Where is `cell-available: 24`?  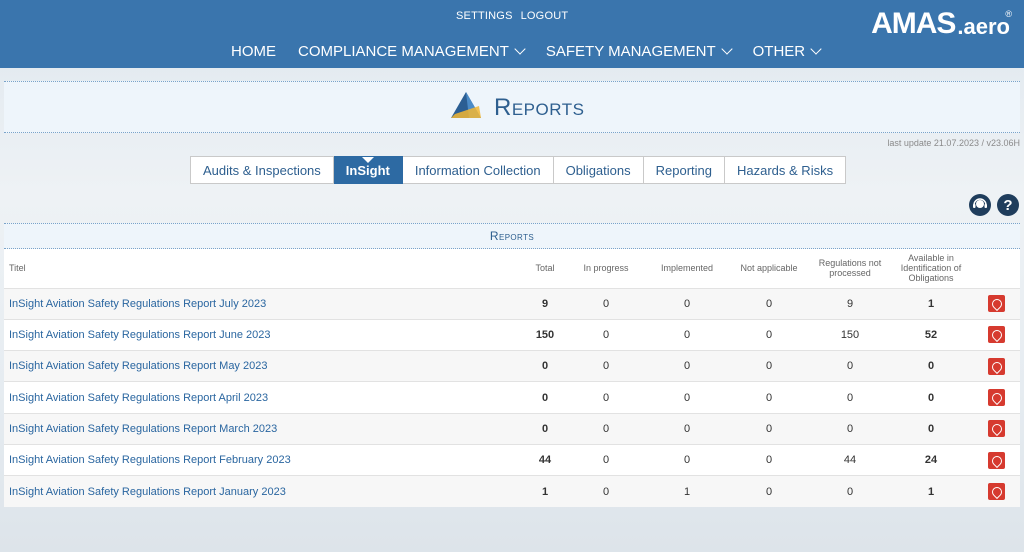 cell-available: 24 is located at coordinates (931, 460).